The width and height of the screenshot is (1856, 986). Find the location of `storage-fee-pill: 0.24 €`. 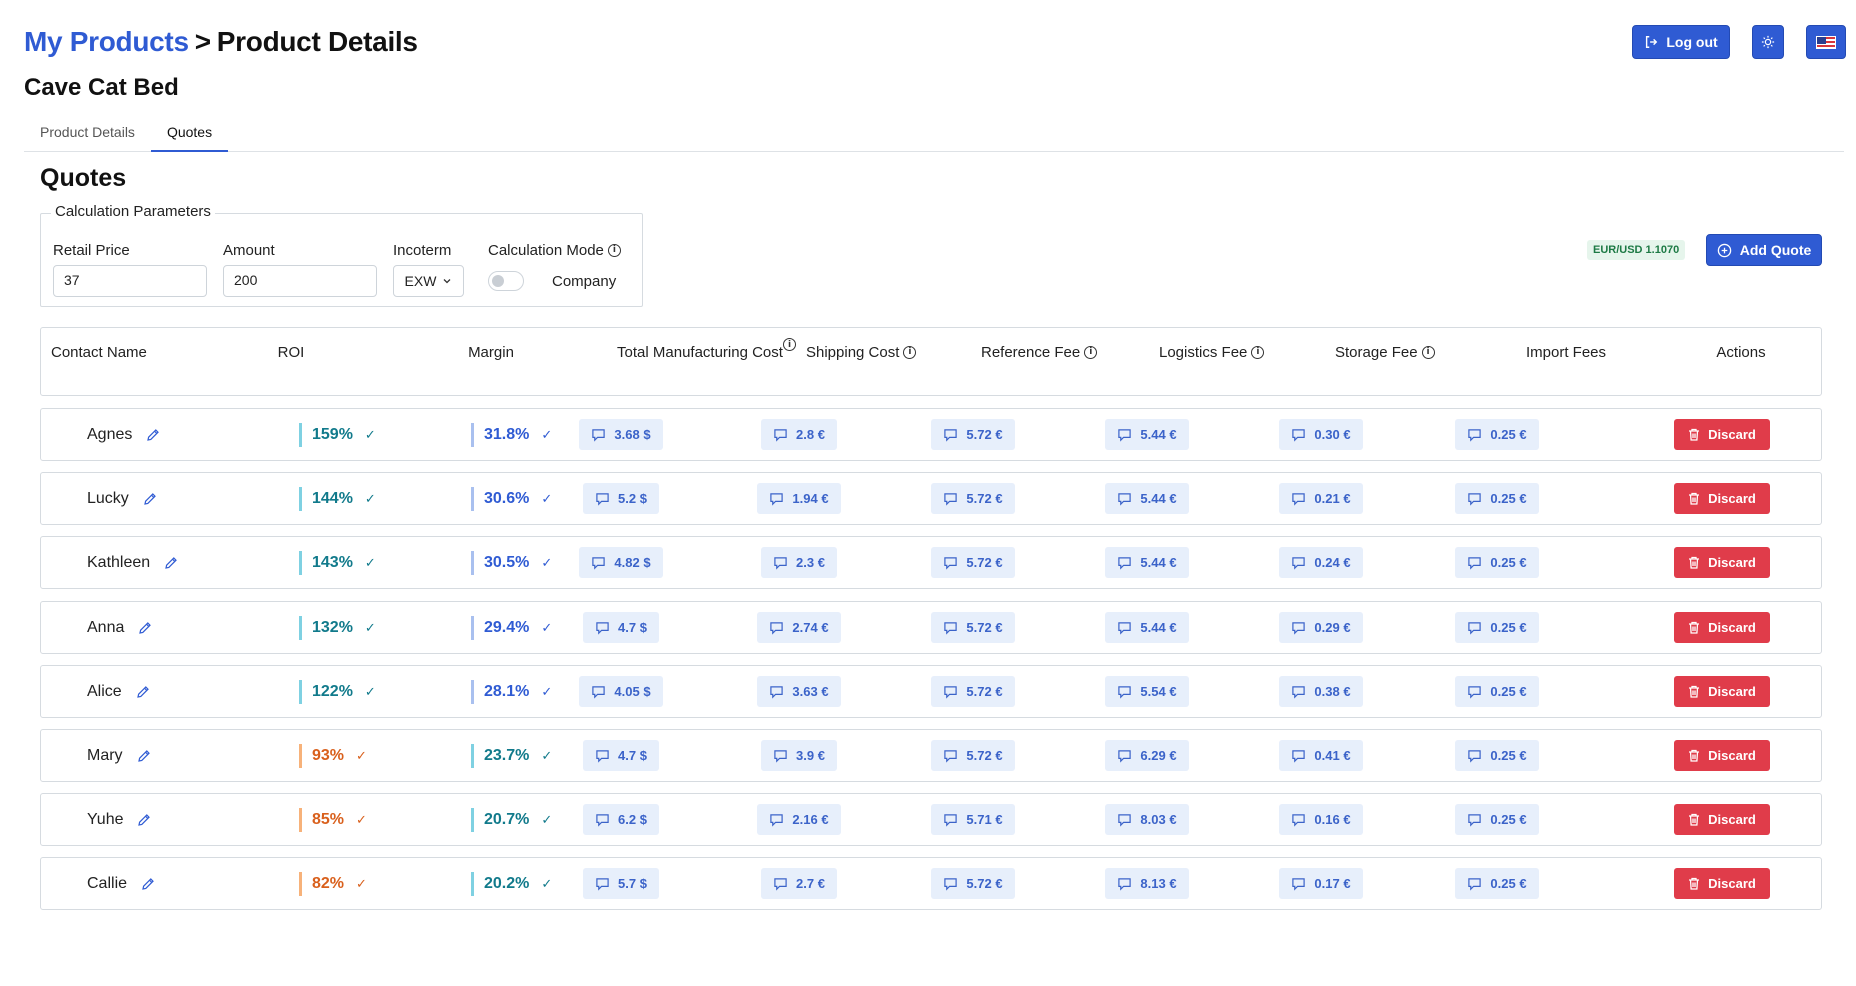

storage-fee-pill: 0.24 € is located at coordinates (1321, 562).